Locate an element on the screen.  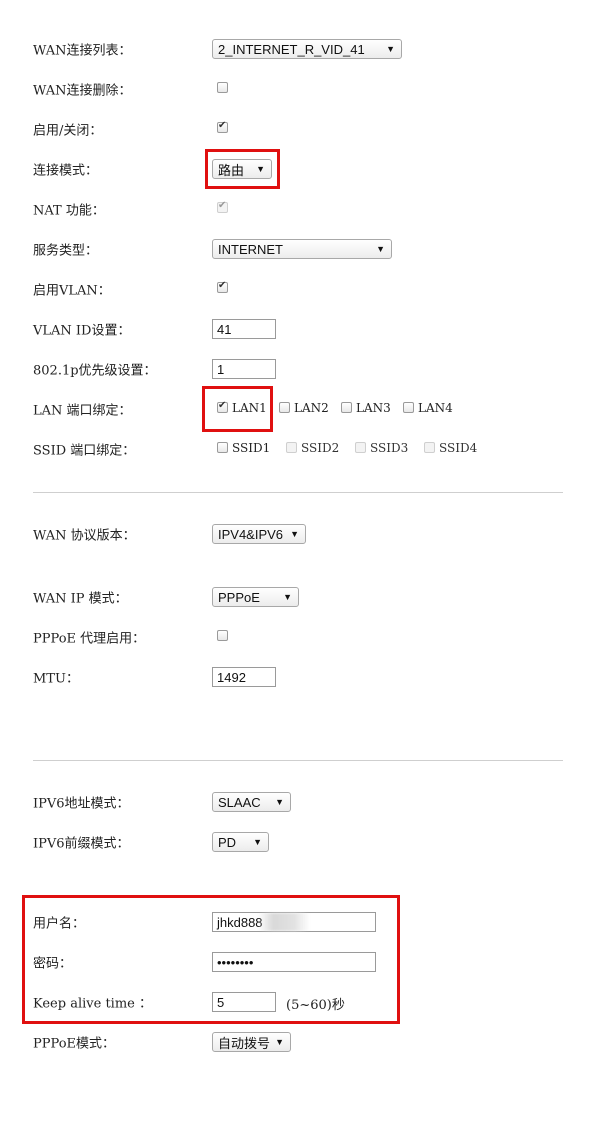
pppoe-proxy-label: PPPoE 代理启用： is located at coordinates (89, 639).